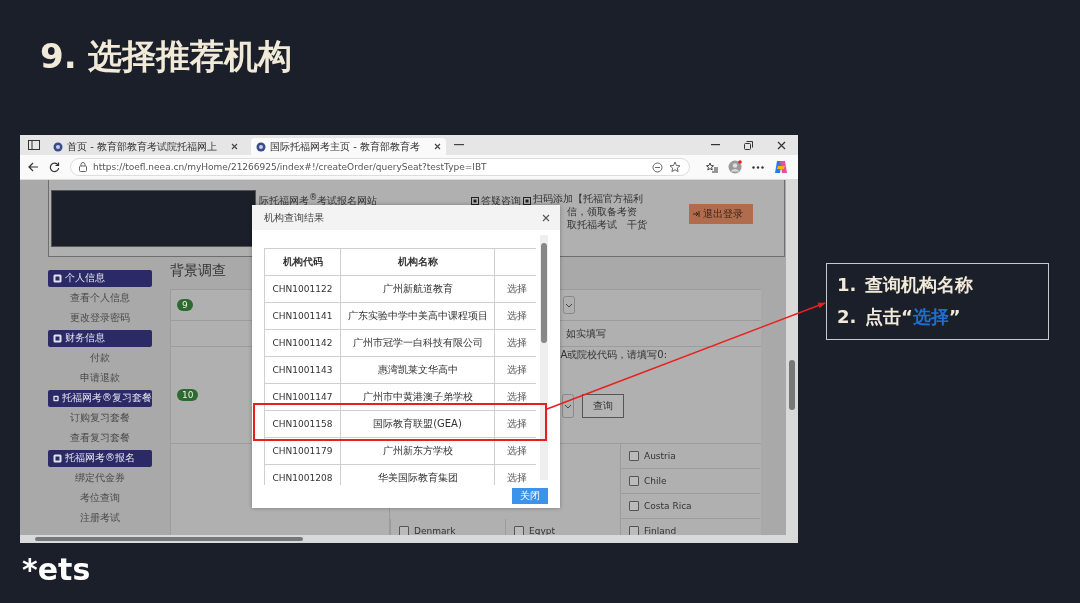  What do you see at coordinates (319, 200) in the screenshot?
I see `site-title: 际托福网考$^{®}$考试报名网站` at bounding box center [319, 200].